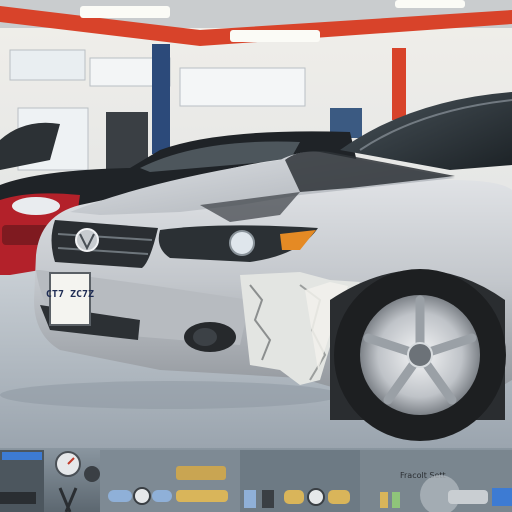 The width and height of the screenshot is (512, 512). What do you see at coordinates (161, 99) in the screenshot?
I see `blue-pillar` at bounding box center [161, 99].